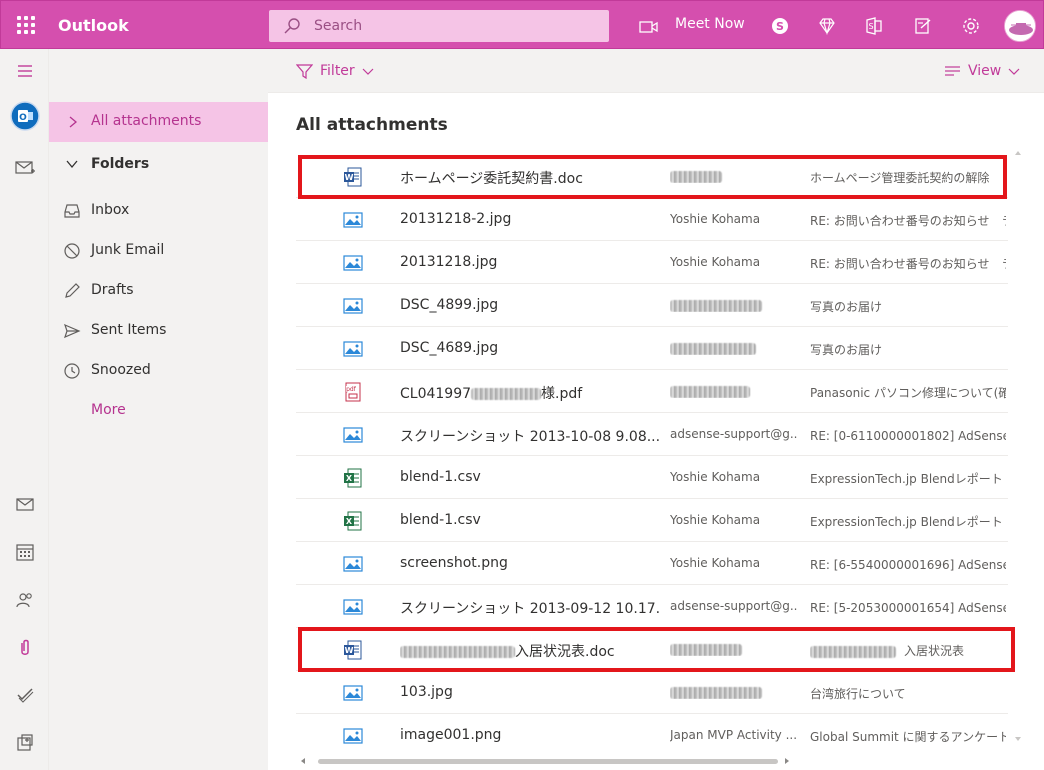 The image size is (1044, 770). Describe the element at coordinates (93, 25) in the screenshot. I see `app-title: Outlook` at that location.